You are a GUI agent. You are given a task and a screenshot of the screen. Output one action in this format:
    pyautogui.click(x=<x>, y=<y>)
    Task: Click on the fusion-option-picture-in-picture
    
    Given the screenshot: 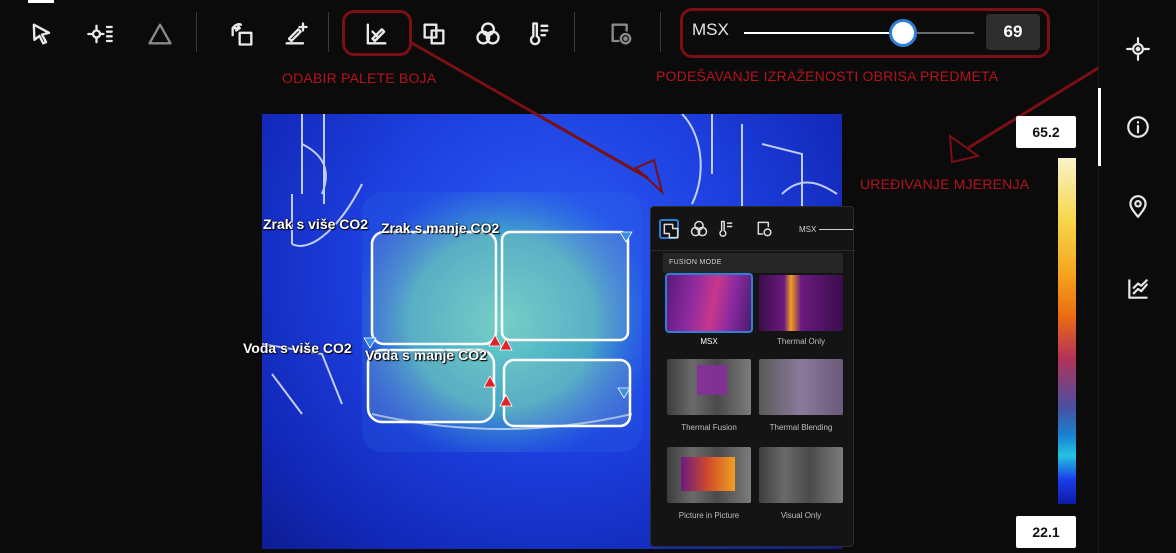 What is the action you would take?
    pyautogui.click(x=709, y=475)
    